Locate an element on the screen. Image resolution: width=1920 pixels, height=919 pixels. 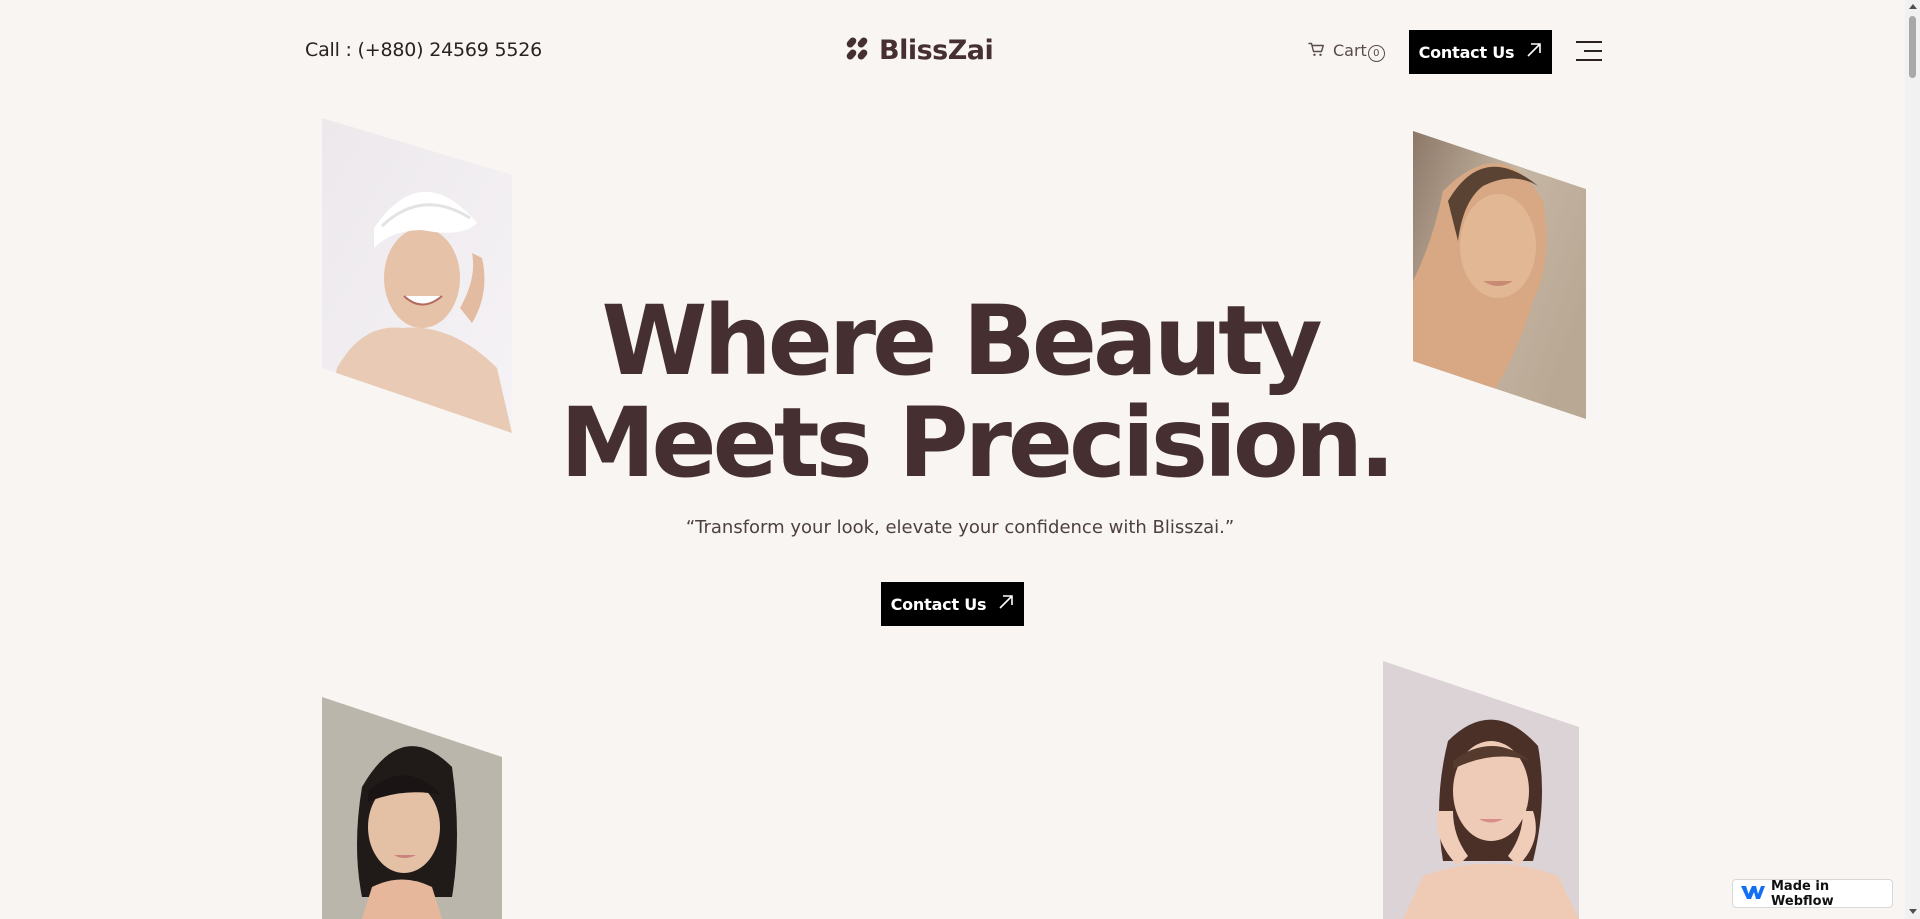
cart-icon is located at coordinates (1316, 51).